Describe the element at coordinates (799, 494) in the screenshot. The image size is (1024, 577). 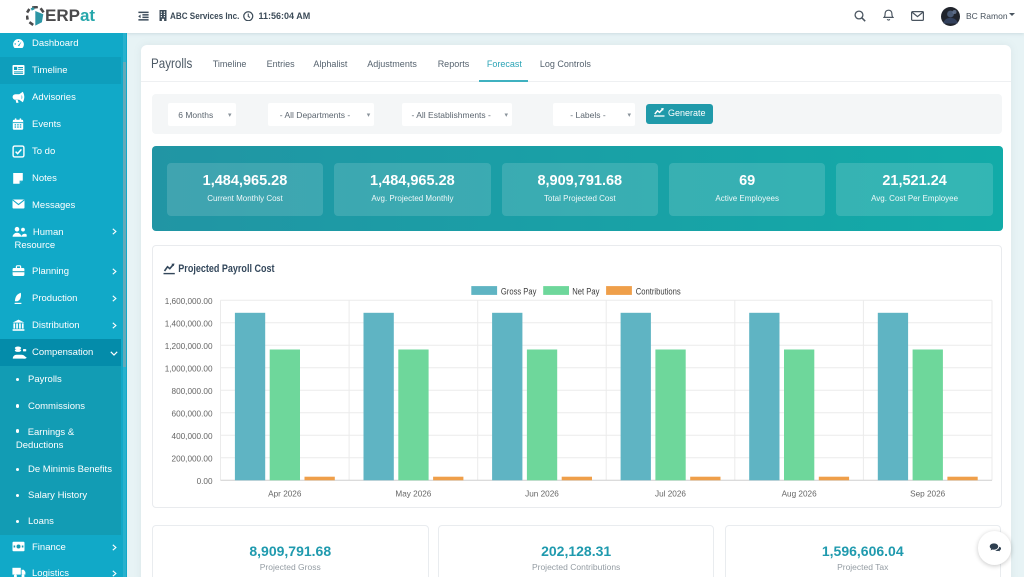
I see `svg-text: Aug 2026` at that location.